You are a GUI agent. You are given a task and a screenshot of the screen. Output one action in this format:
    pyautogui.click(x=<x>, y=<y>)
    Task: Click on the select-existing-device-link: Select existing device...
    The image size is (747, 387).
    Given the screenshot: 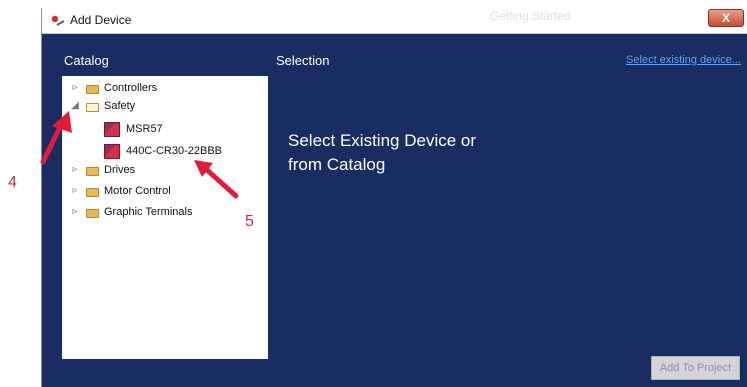 What is the action you would take?
    pyautogui.click(x=683, y=60)
    